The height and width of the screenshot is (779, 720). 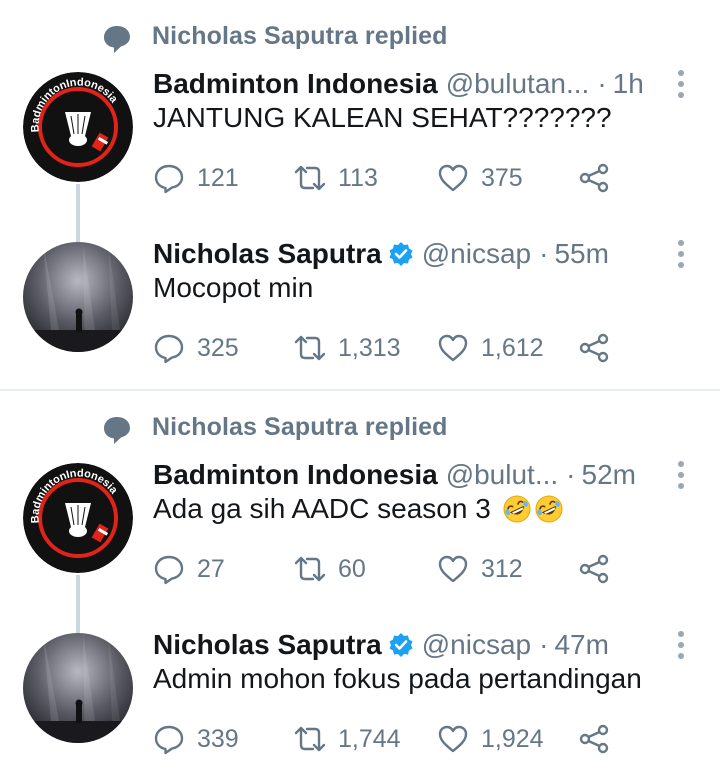 What do you see at coordinates (211, 568) in the screenshot?
I see `reply-count: 27` at bounding box center [211, 568].